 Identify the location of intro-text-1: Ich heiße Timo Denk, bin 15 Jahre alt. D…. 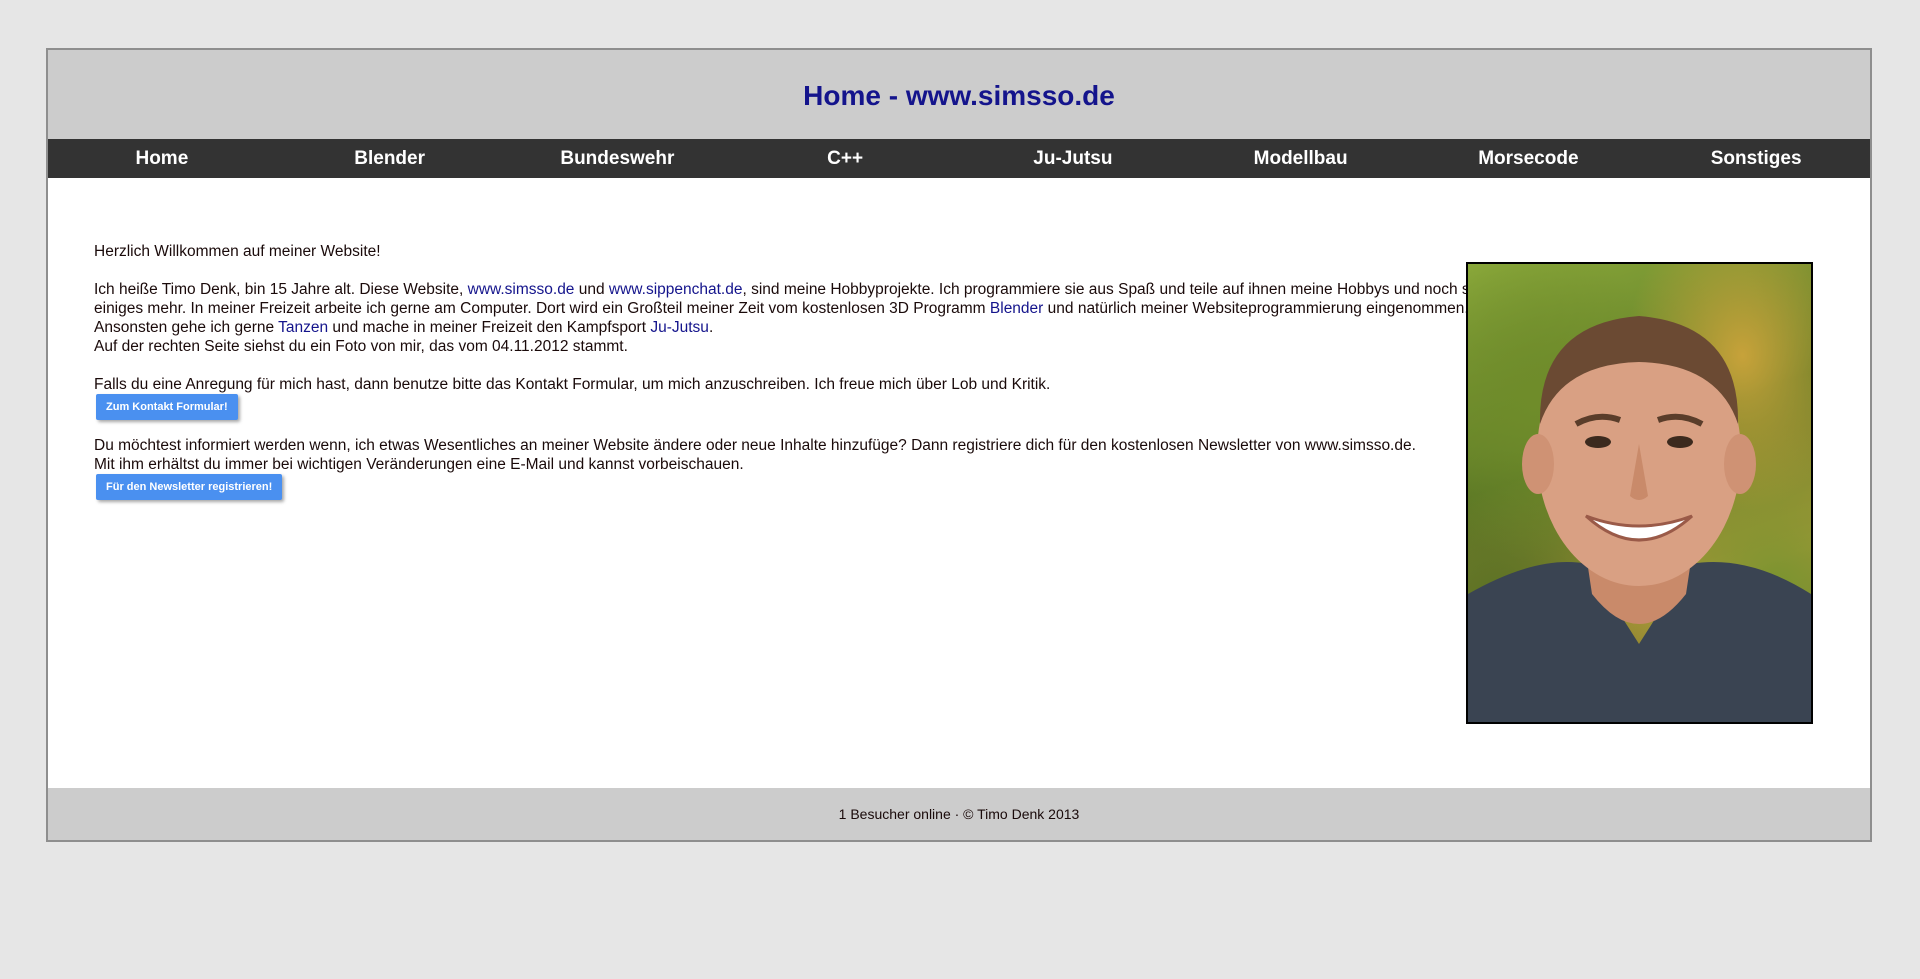
(281, 289).